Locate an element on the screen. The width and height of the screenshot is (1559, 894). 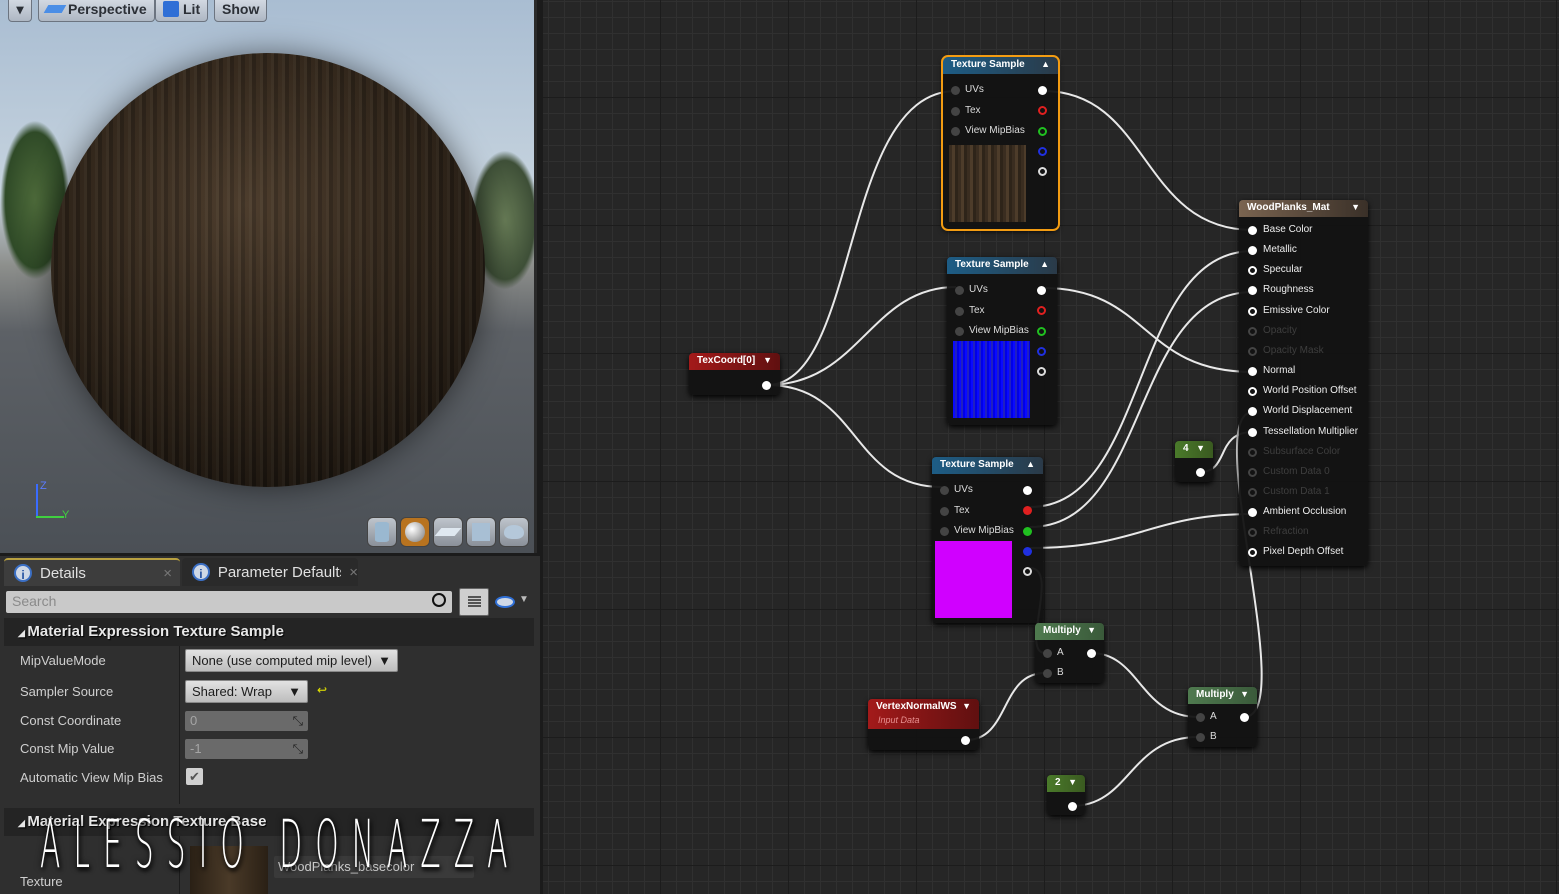
vertex-normal-ws-node: VertexNormalWS ▼ Input Data is located at coordinates (923, 724).